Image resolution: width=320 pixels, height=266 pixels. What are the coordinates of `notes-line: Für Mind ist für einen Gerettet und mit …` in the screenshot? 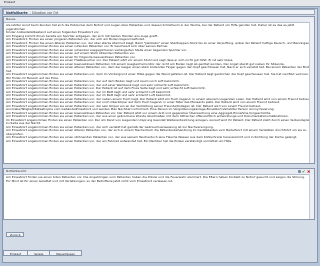 It's located at (89, 180).